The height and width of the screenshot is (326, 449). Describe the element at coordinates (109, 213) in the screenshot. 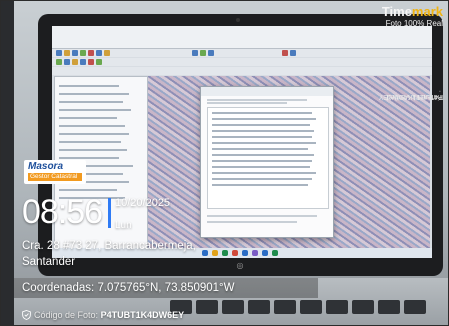

I see `time-divider` at that location.